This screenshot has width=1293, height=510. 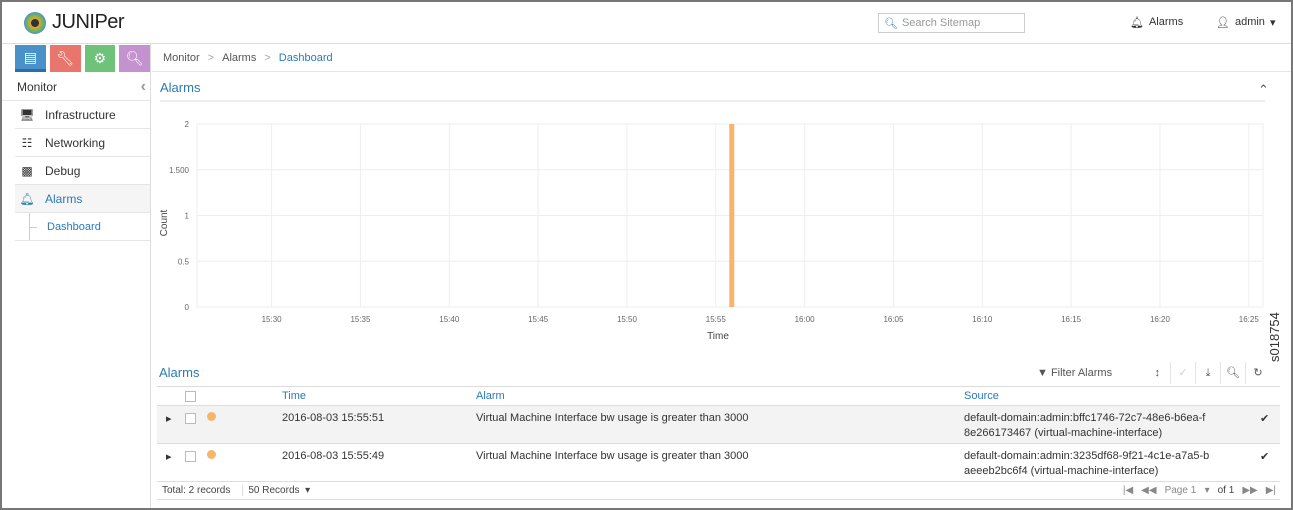 What do you see at coordinates (190, 396) in the screenshot?
I see `select-all-checkbox` at bounding box center [190, 396].